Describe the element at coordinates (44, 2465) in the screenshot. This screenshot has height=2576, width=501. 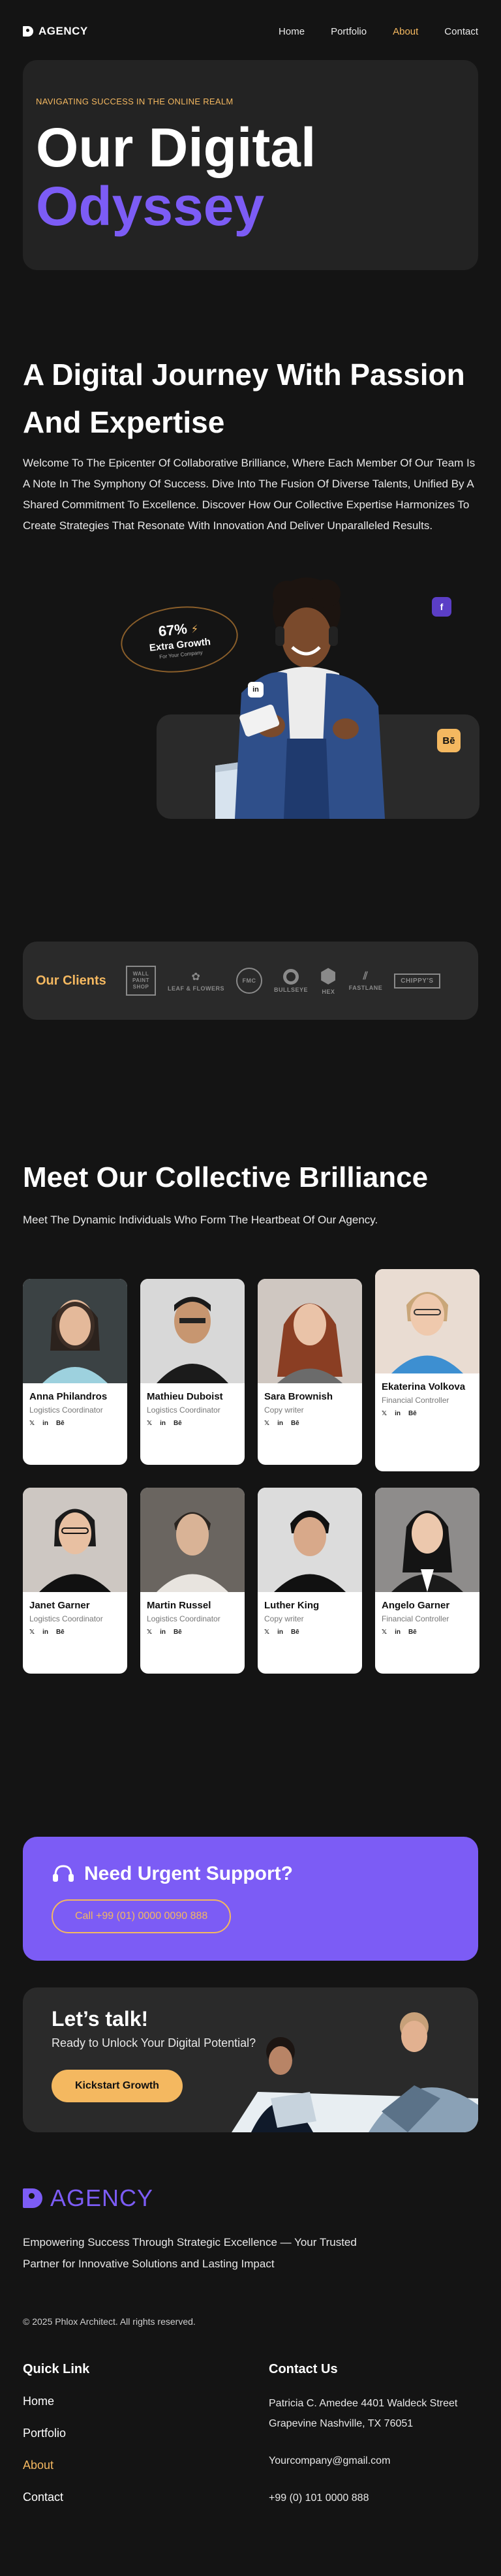
I see `footer-link-about: About` at that location.